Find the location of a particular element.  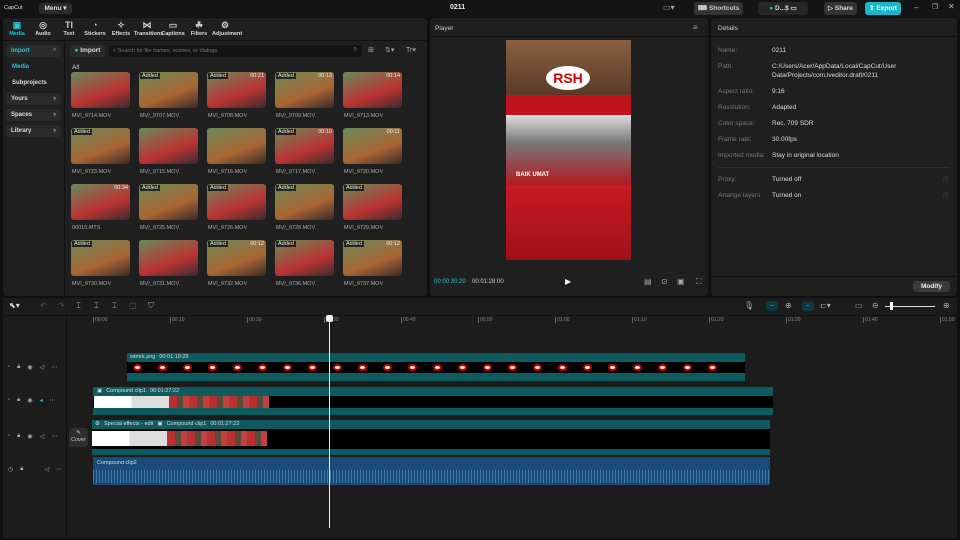

zoom-out-icon: ⊖ is located at coordinates (875, 305).